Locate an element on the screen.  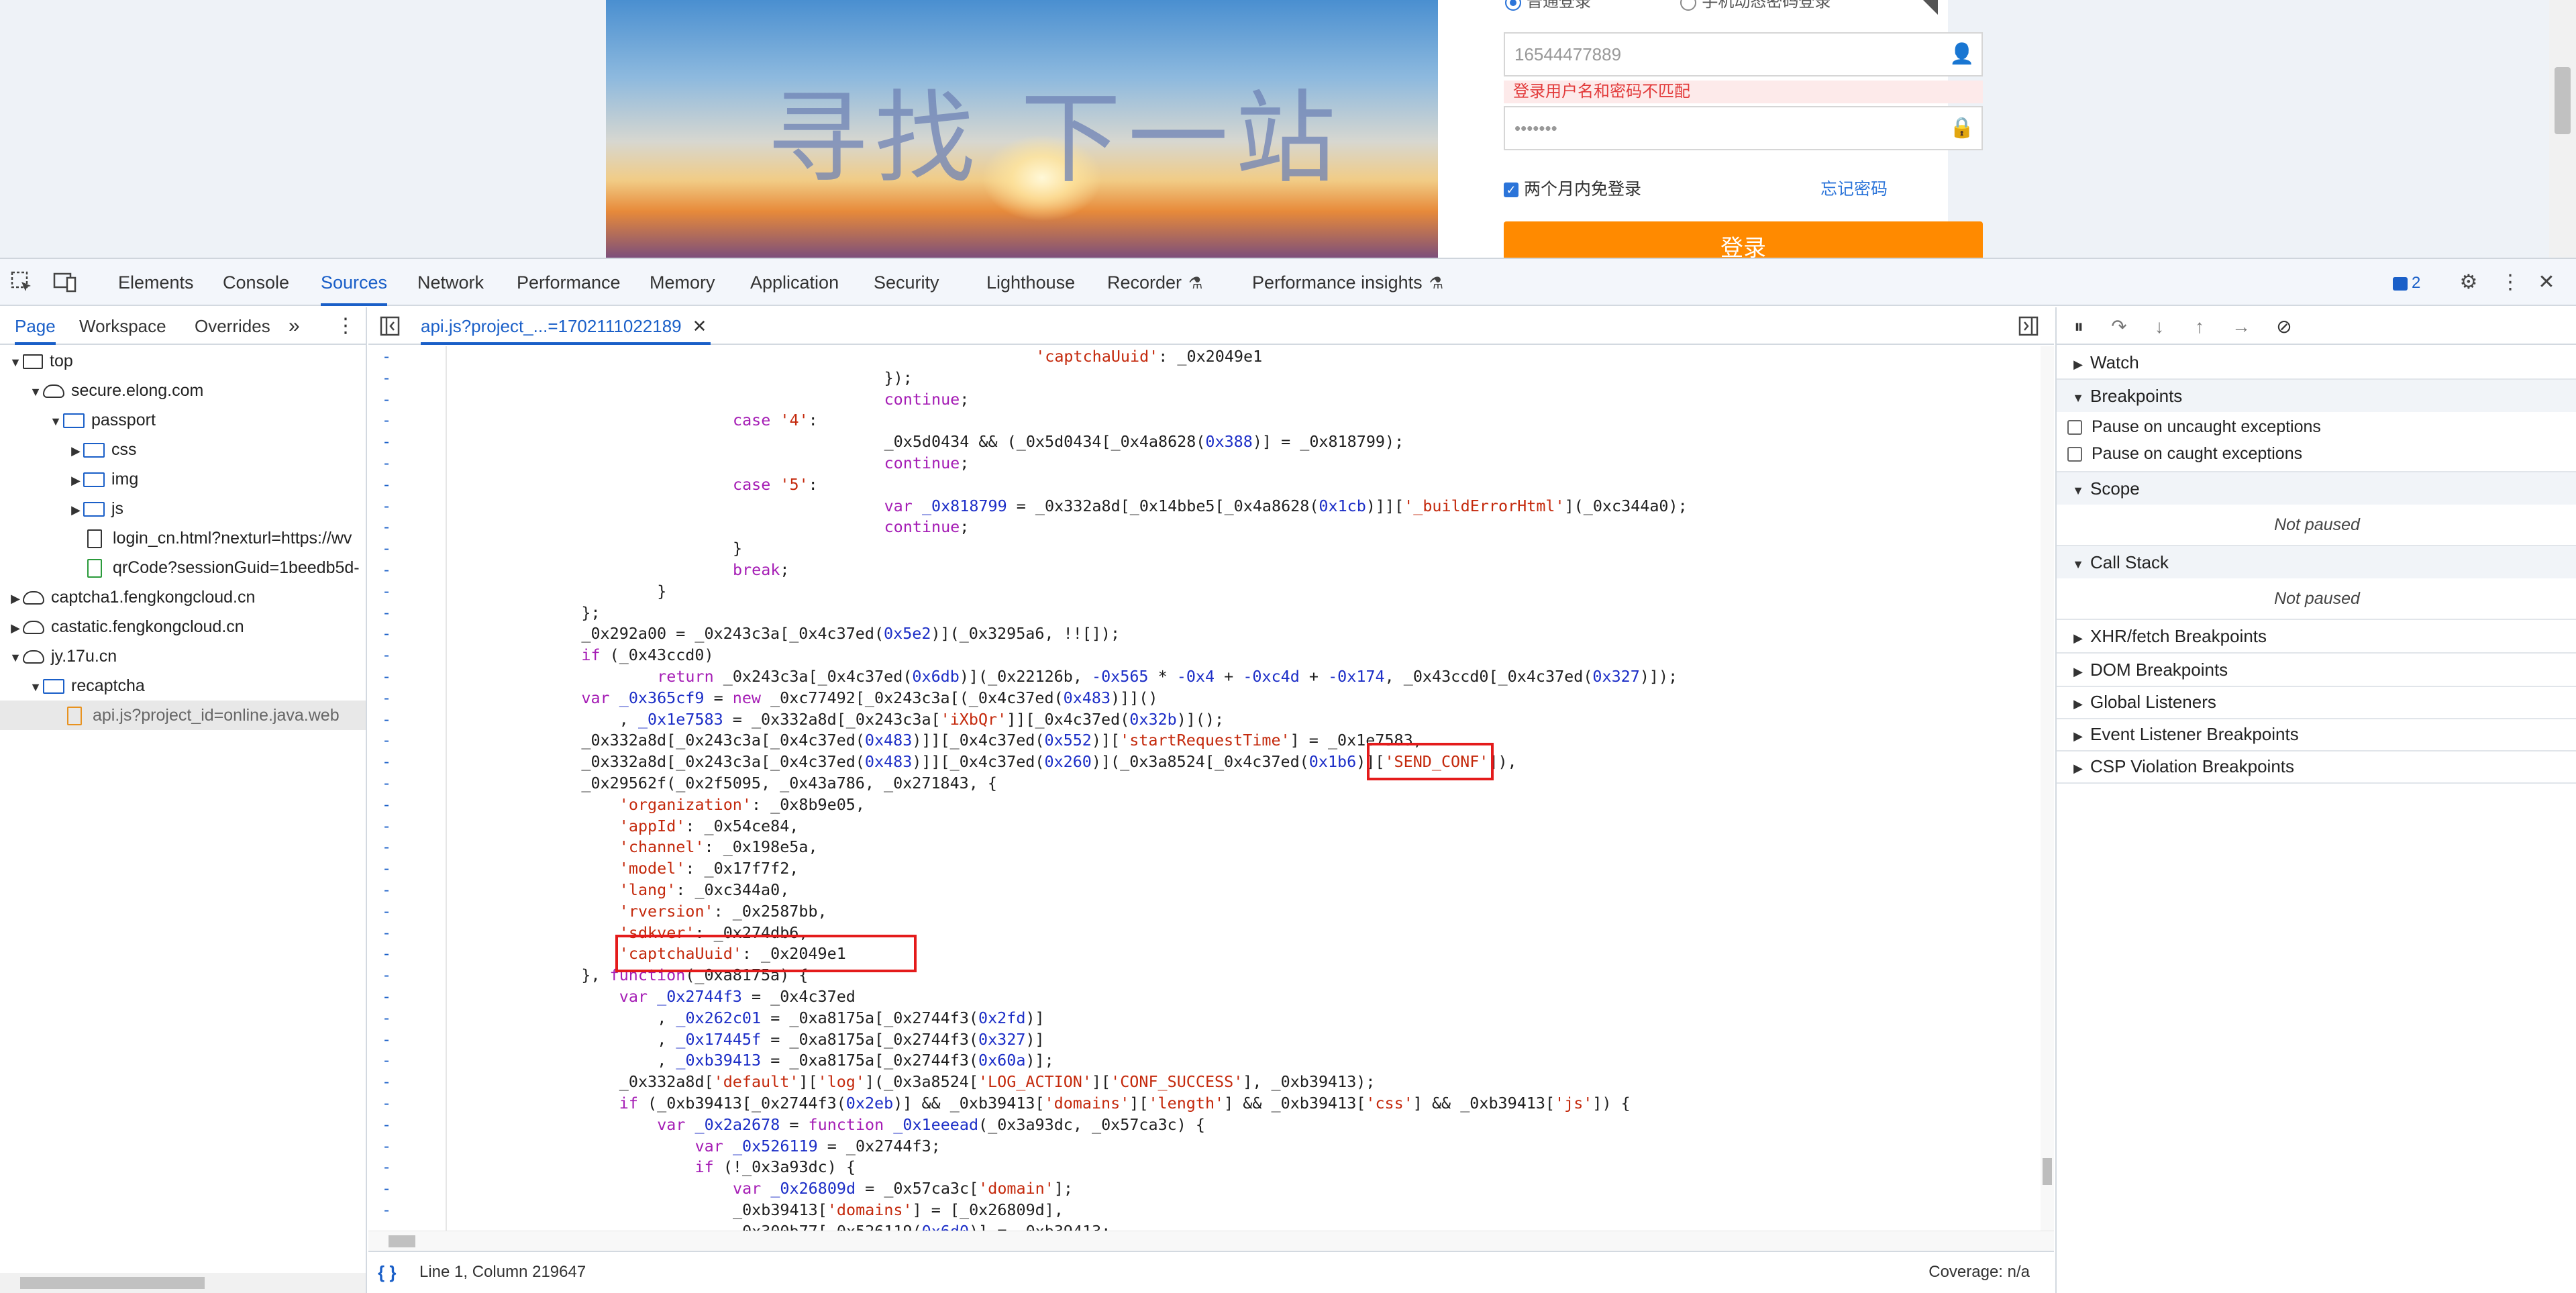
code-hscrollbar is located at coordinates (1211, 1241).